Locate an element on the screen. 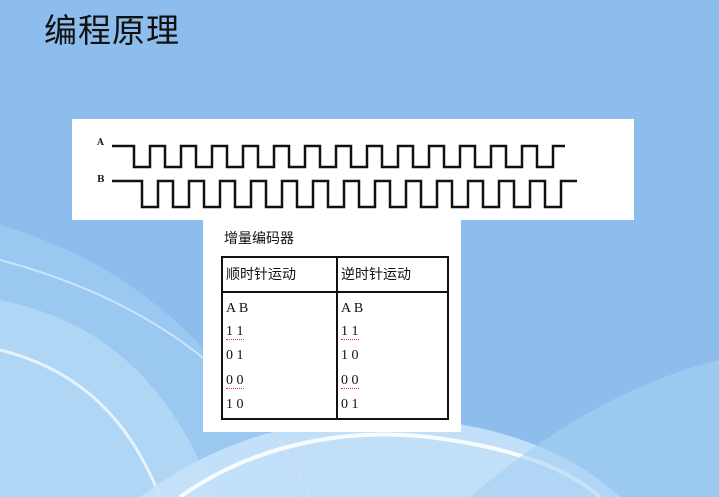  cw-row-3: 0 0 is located at coordinates (235, 381).